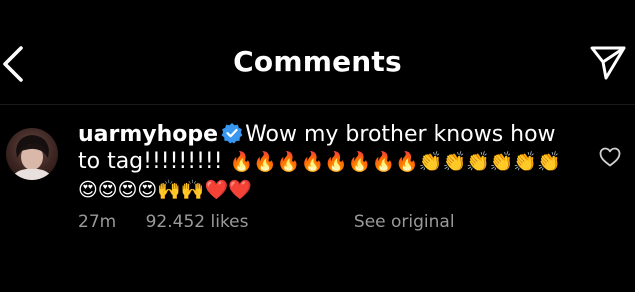  I want to click on page-title: Comments, so click(317, 61).